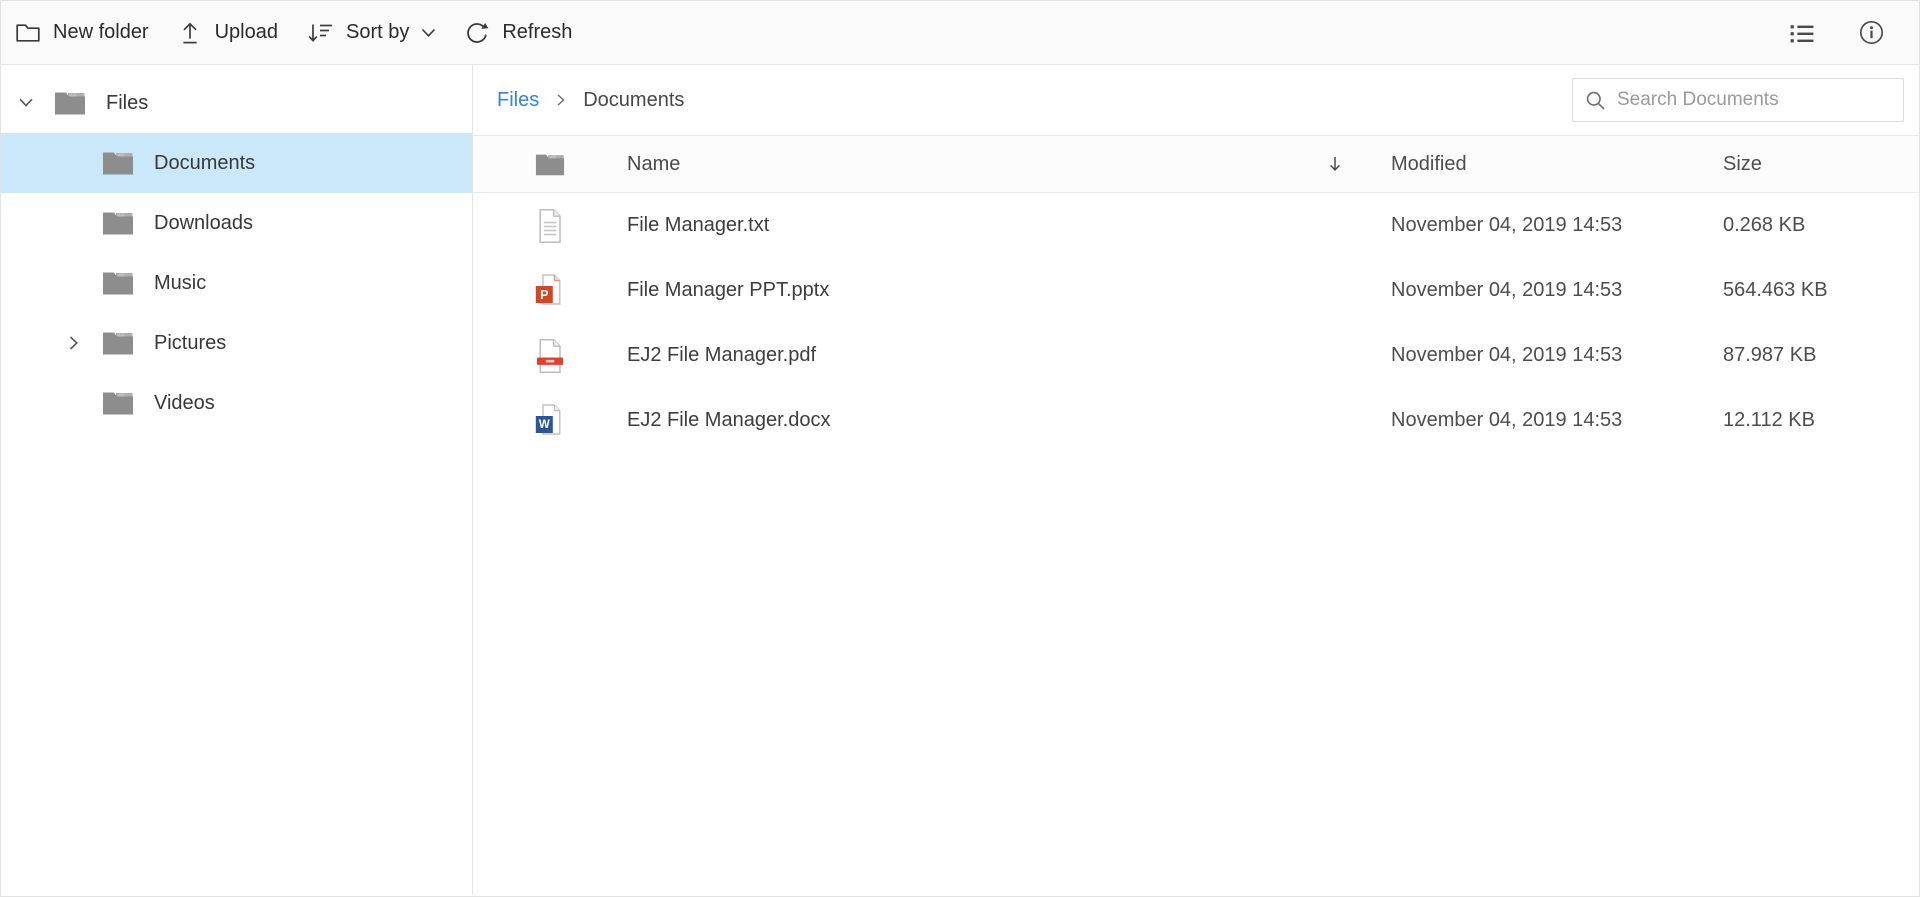 The height and width of the screenshot is (897, 1920). What do you see at coordinates (236, 403) in the screenshot?
I see `tree-item-videos: Videos` at bounding box center [236, 403].